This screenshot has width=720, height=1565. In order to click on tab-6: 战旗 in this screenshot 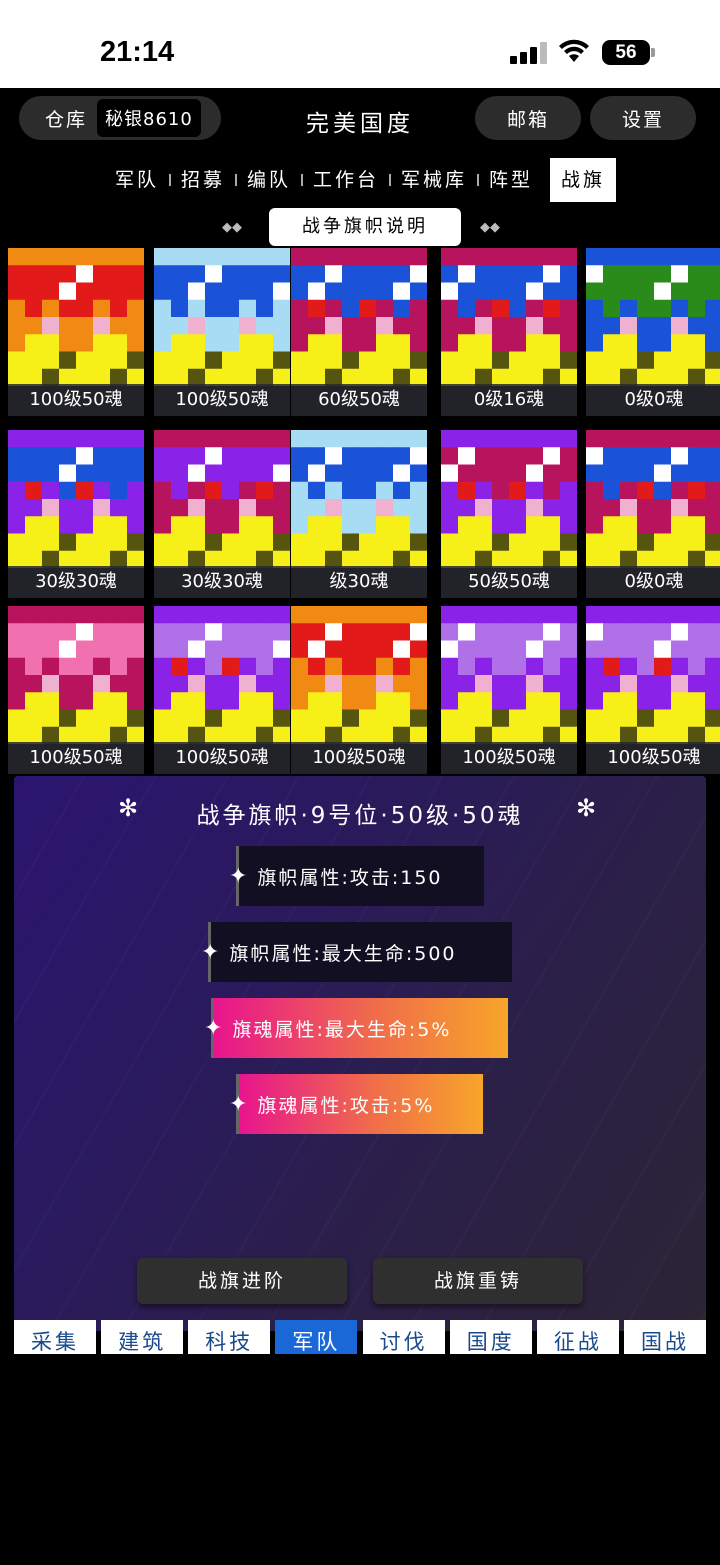, I will do `click(583, 180)`.